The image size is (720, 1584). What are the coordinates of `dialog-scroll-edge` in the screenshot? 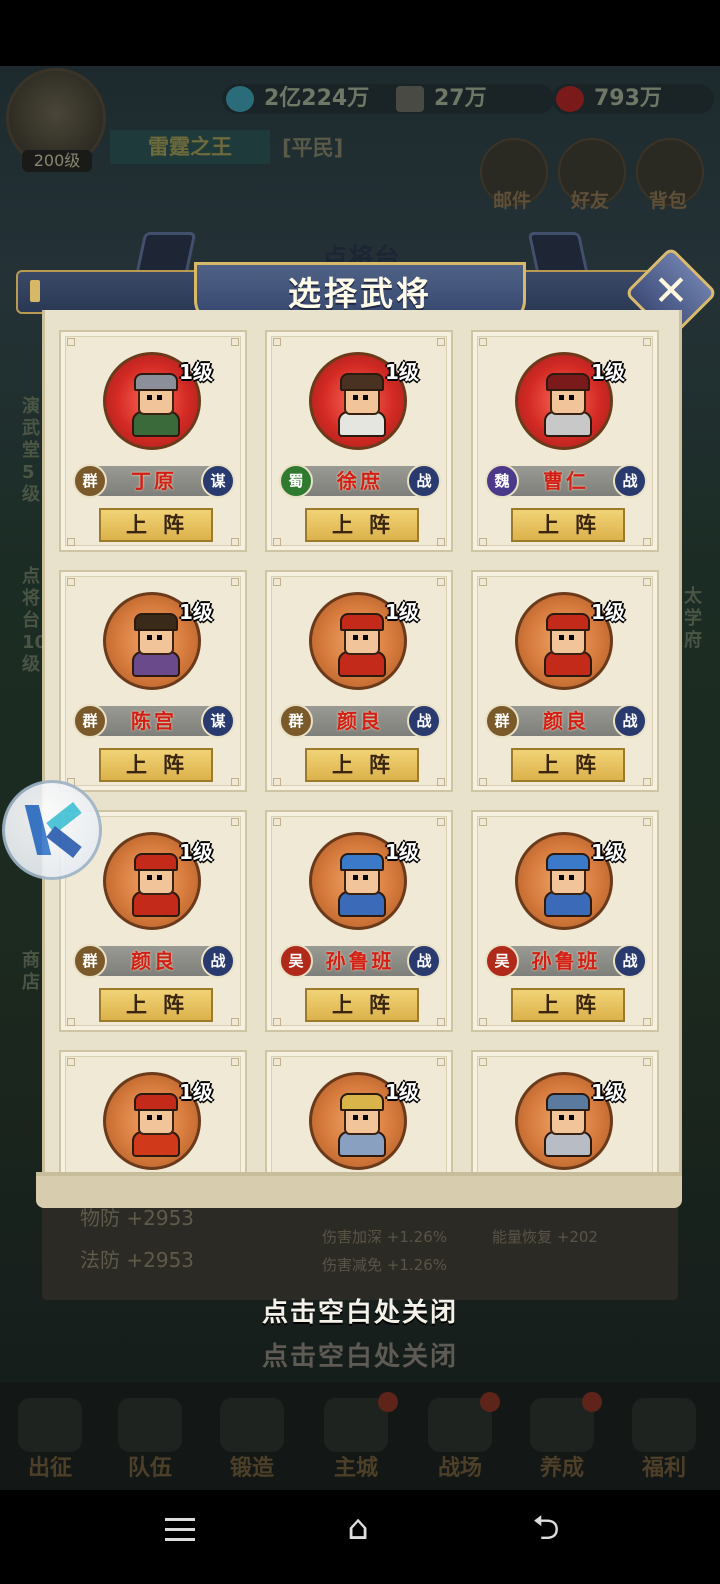 It's located at (359, 1190).